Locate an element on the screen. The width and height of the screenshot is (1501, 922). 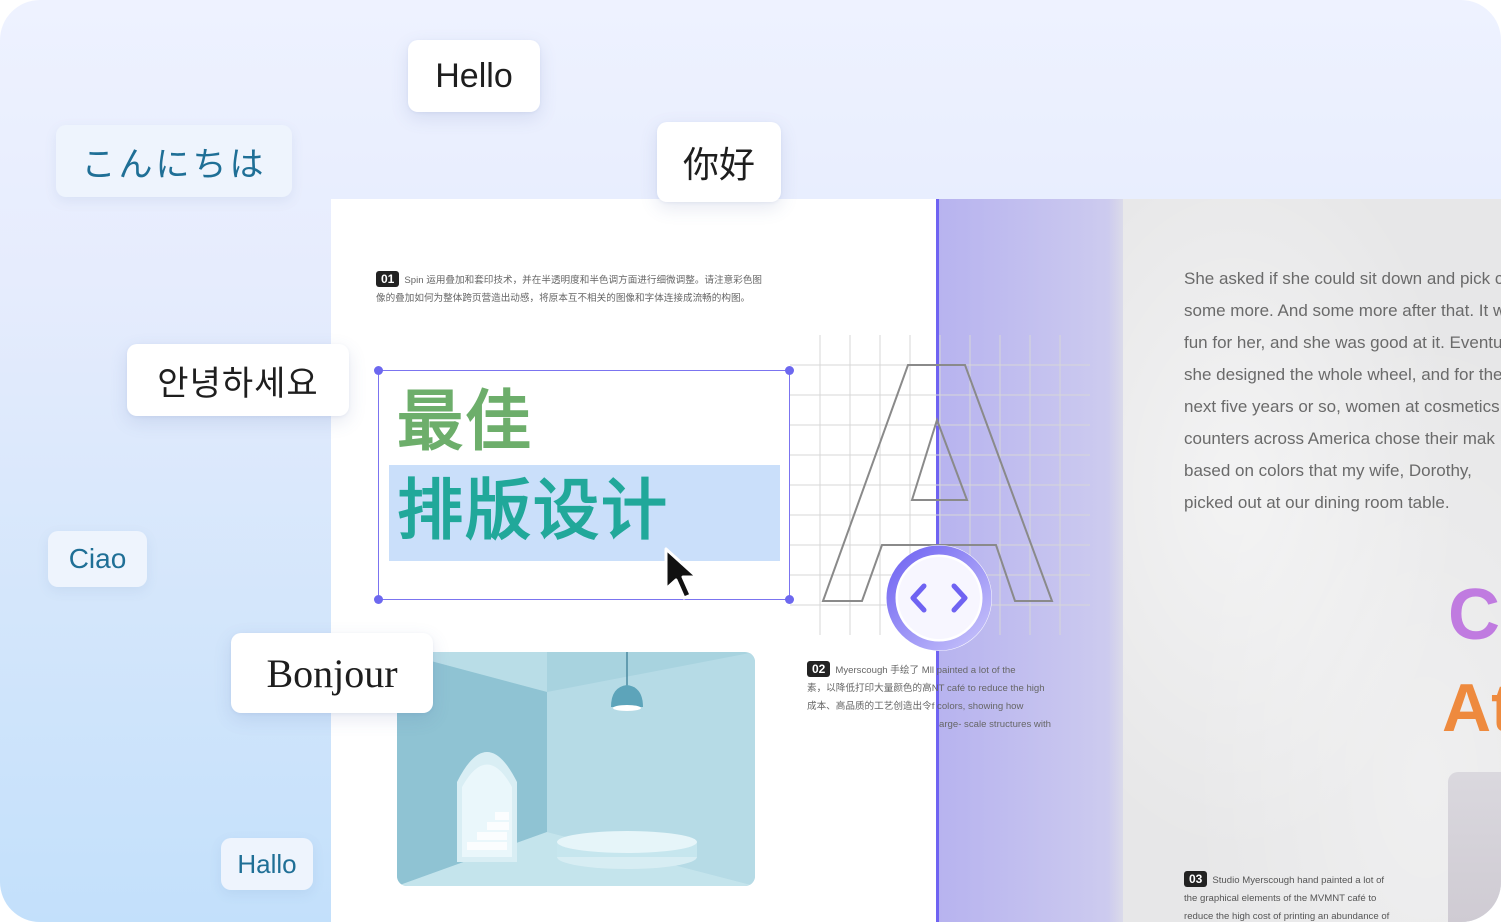
note-text: Studio Myerscough hand painted a lot of is located at coordinates (1298, 880).